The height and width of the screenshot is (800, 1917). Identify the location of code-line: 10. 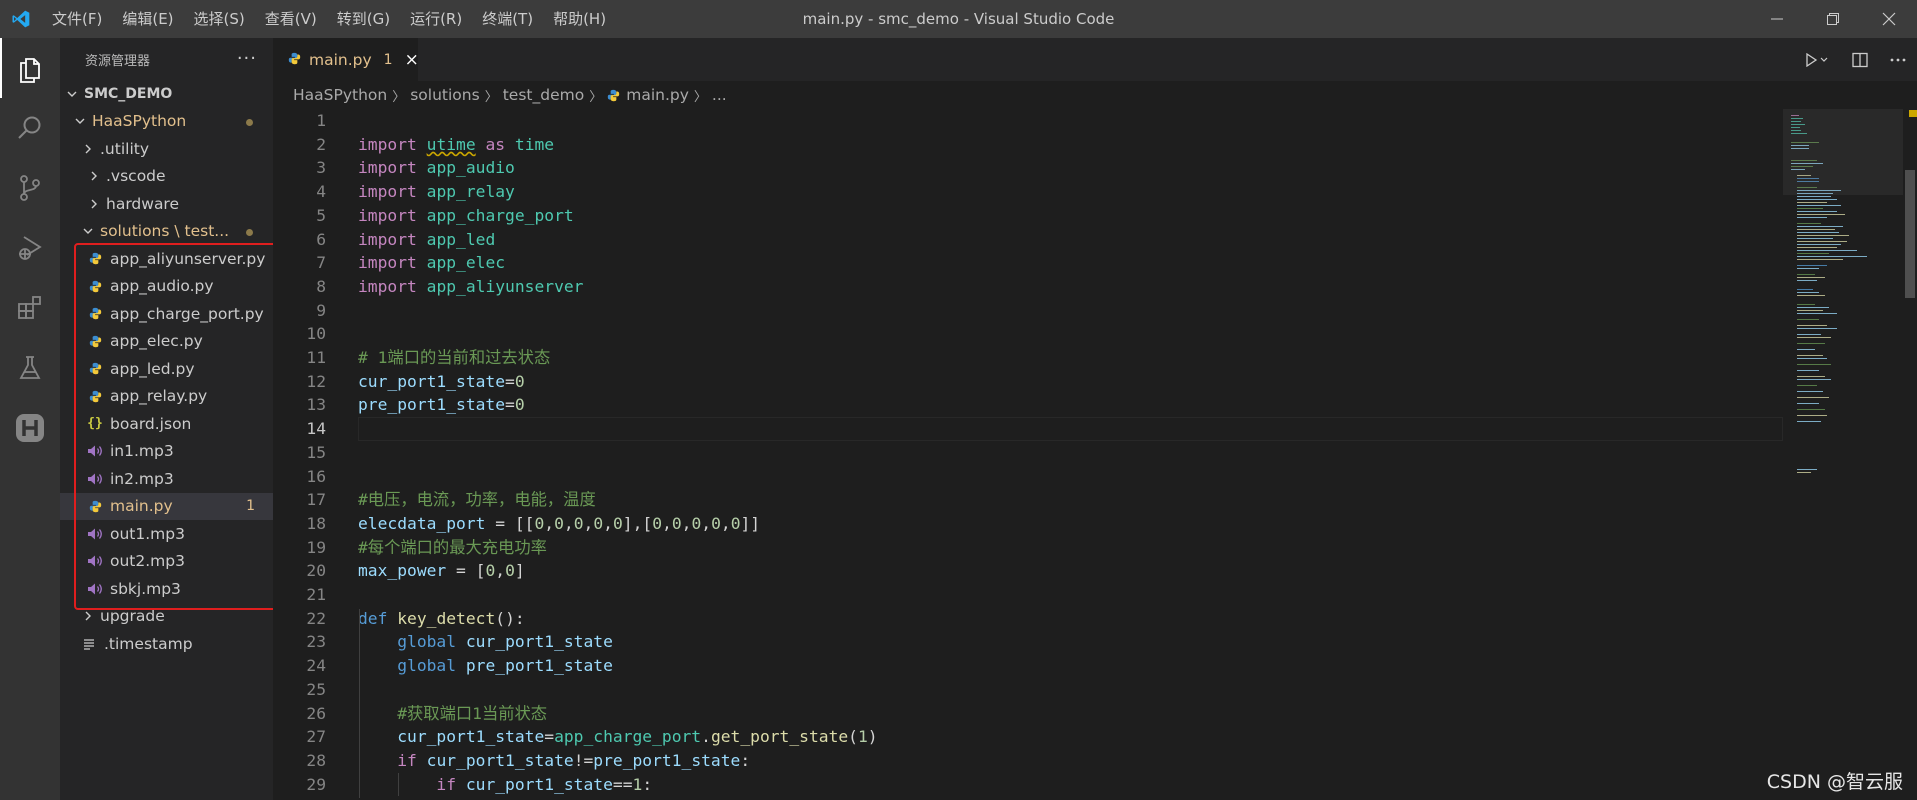
(1028, 334).